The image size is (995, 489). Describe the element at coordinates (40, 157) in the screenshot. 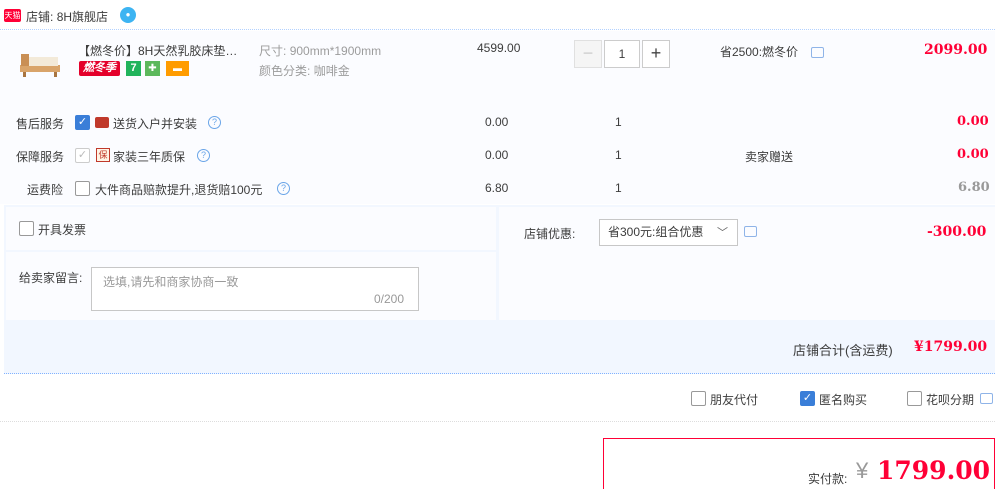

I see `service-label-guarantee: 保障服务` at that location.